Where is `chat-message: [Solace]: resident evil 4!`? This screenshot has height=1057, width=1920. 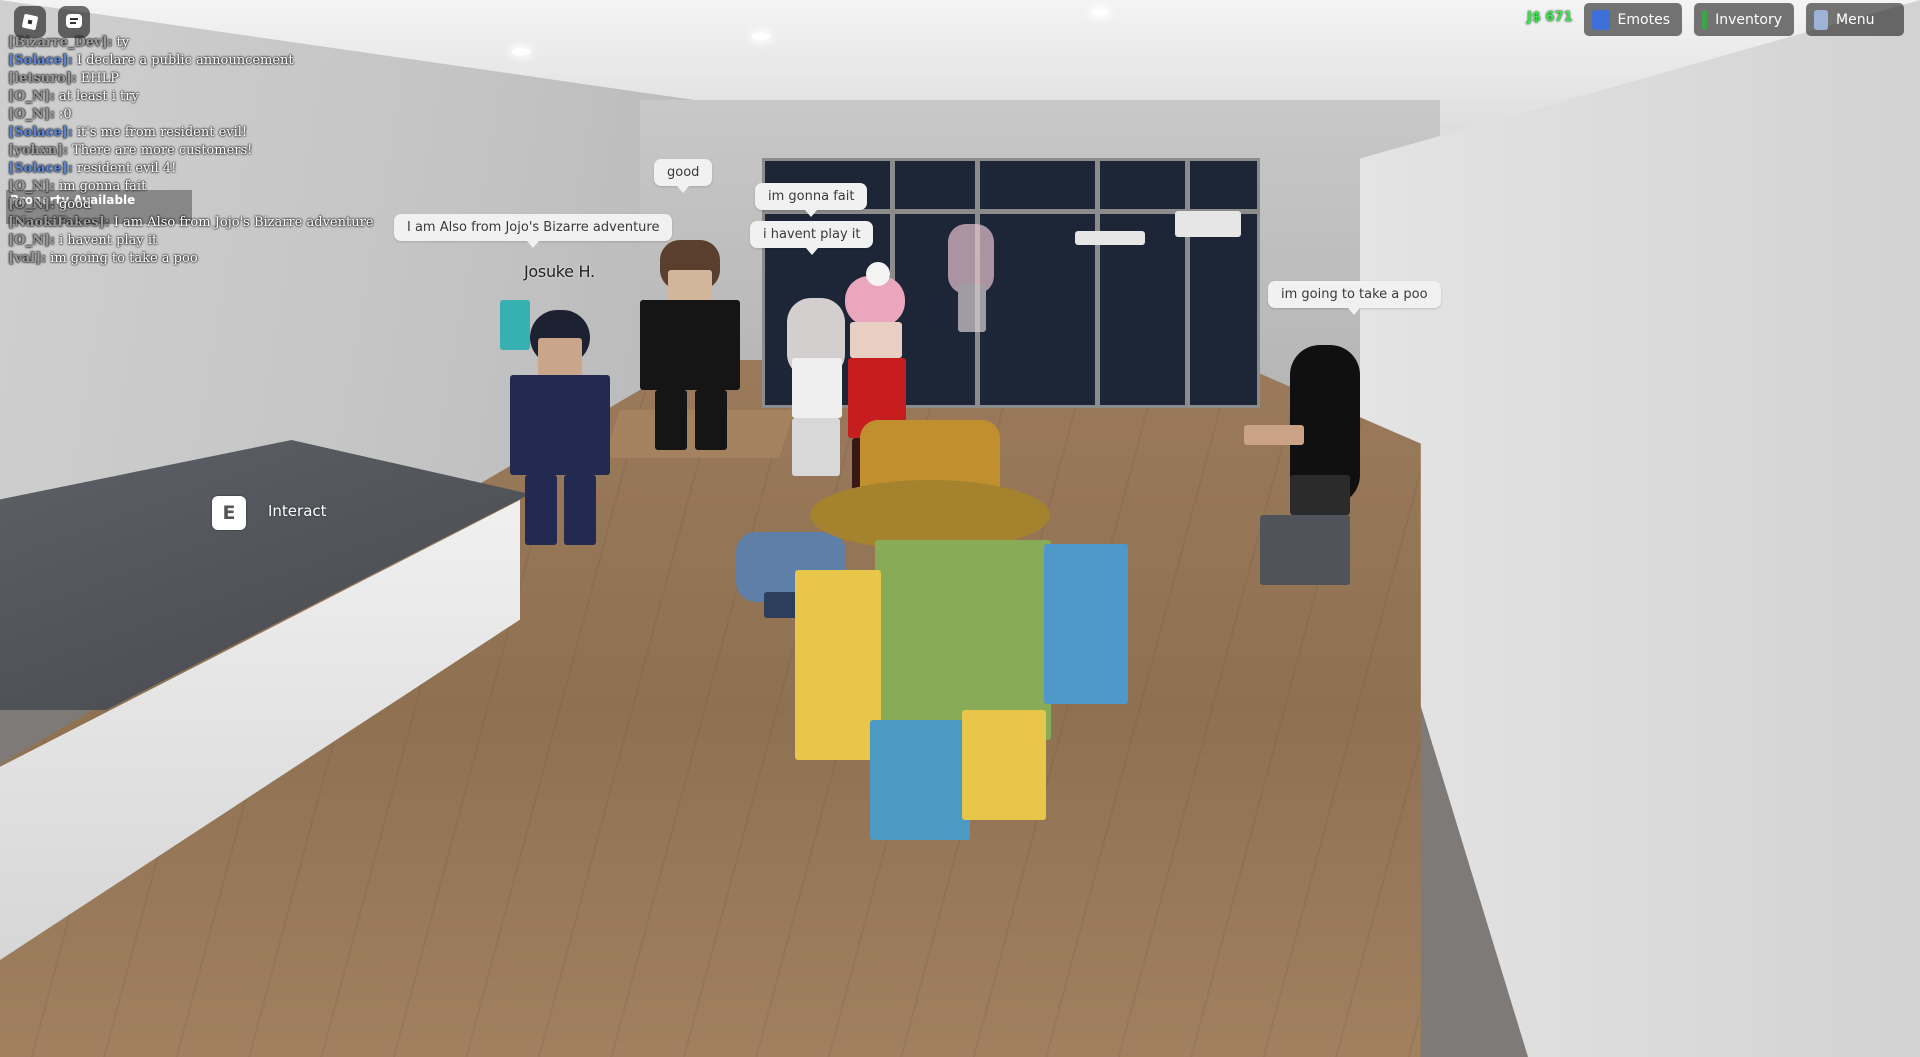 chat-message: [Solace]: resident evil 4! is located at coordinates (218, 169).